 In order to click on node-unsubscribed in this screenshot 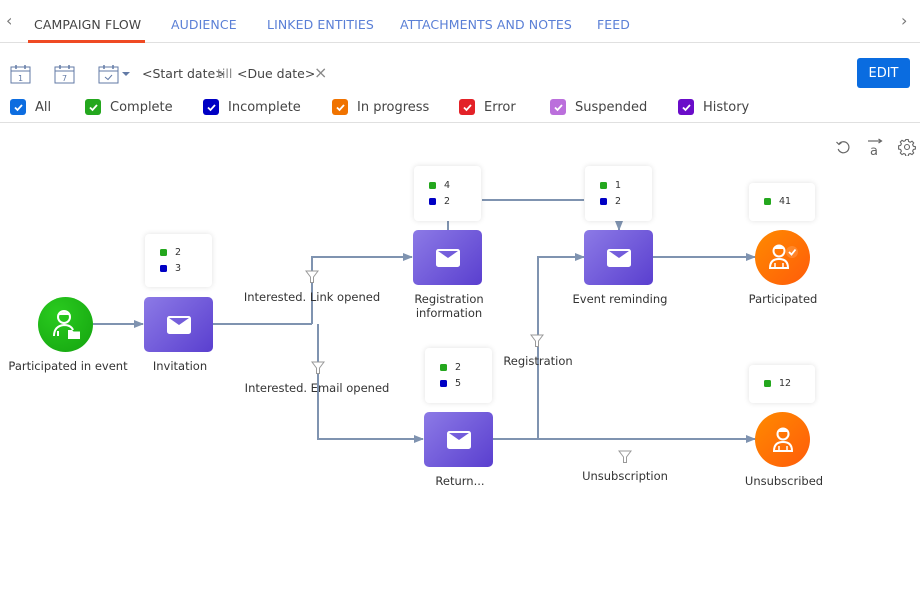, I will do `click(782, 439)`.